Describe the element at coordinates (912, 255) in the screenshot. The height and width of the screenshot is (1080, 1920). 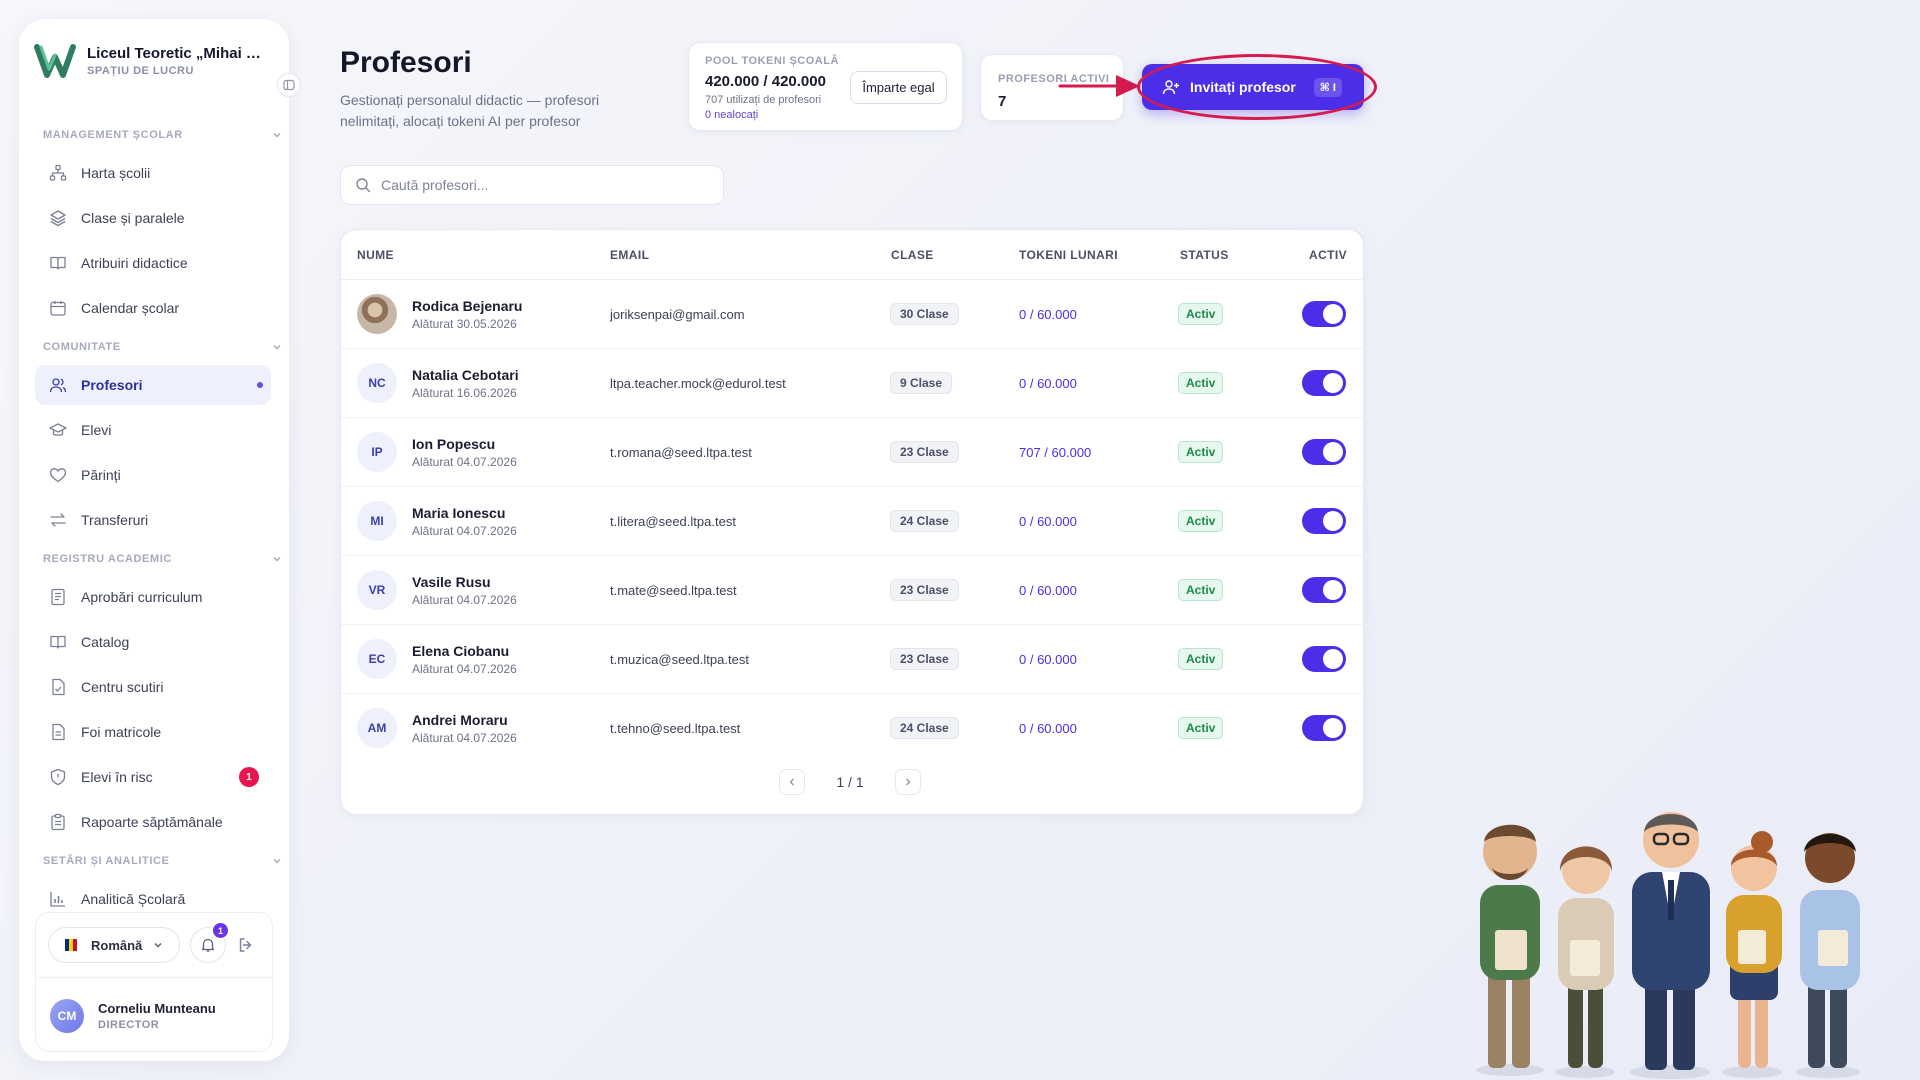
I see `column-header-classes: CLASE` at that location.